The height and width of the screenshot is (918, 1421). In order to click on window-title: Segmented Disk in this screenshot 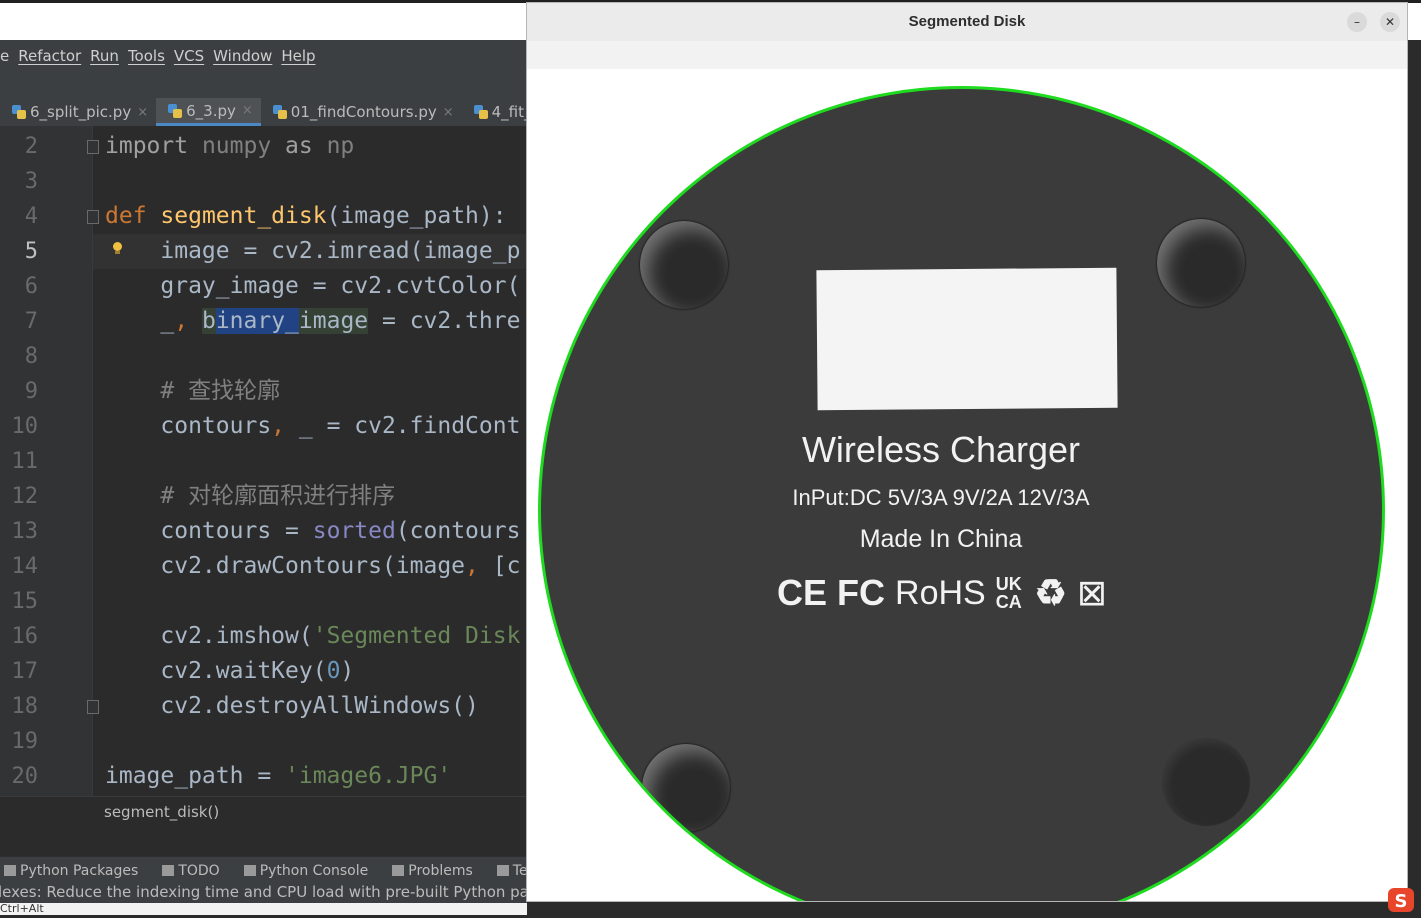, I will do `click(967, 21)`.